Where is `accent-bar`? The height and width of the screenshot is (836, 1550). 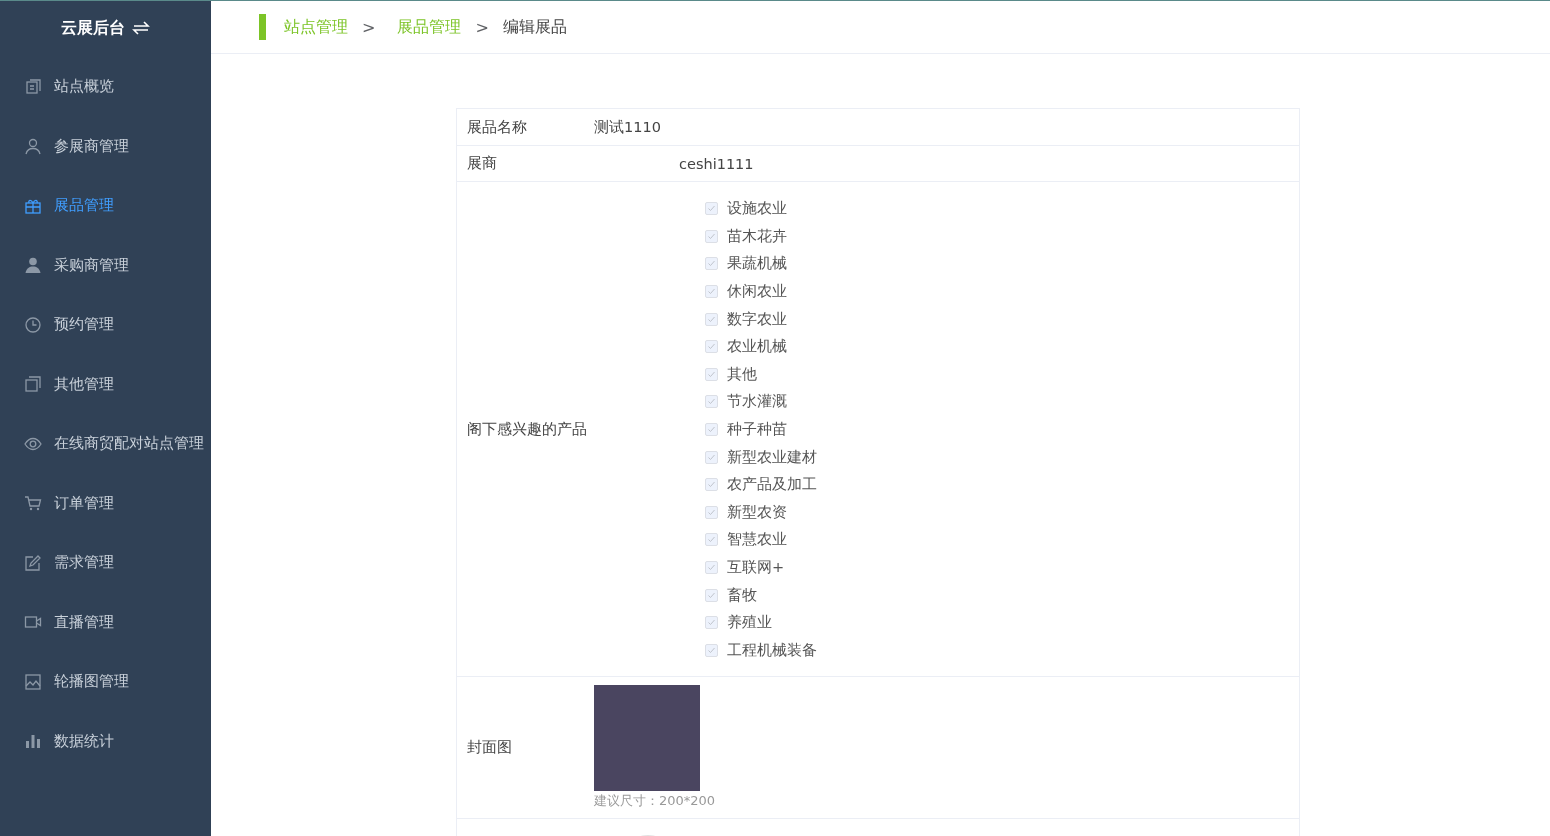 accent-bar is located at coordinates (262, 27).